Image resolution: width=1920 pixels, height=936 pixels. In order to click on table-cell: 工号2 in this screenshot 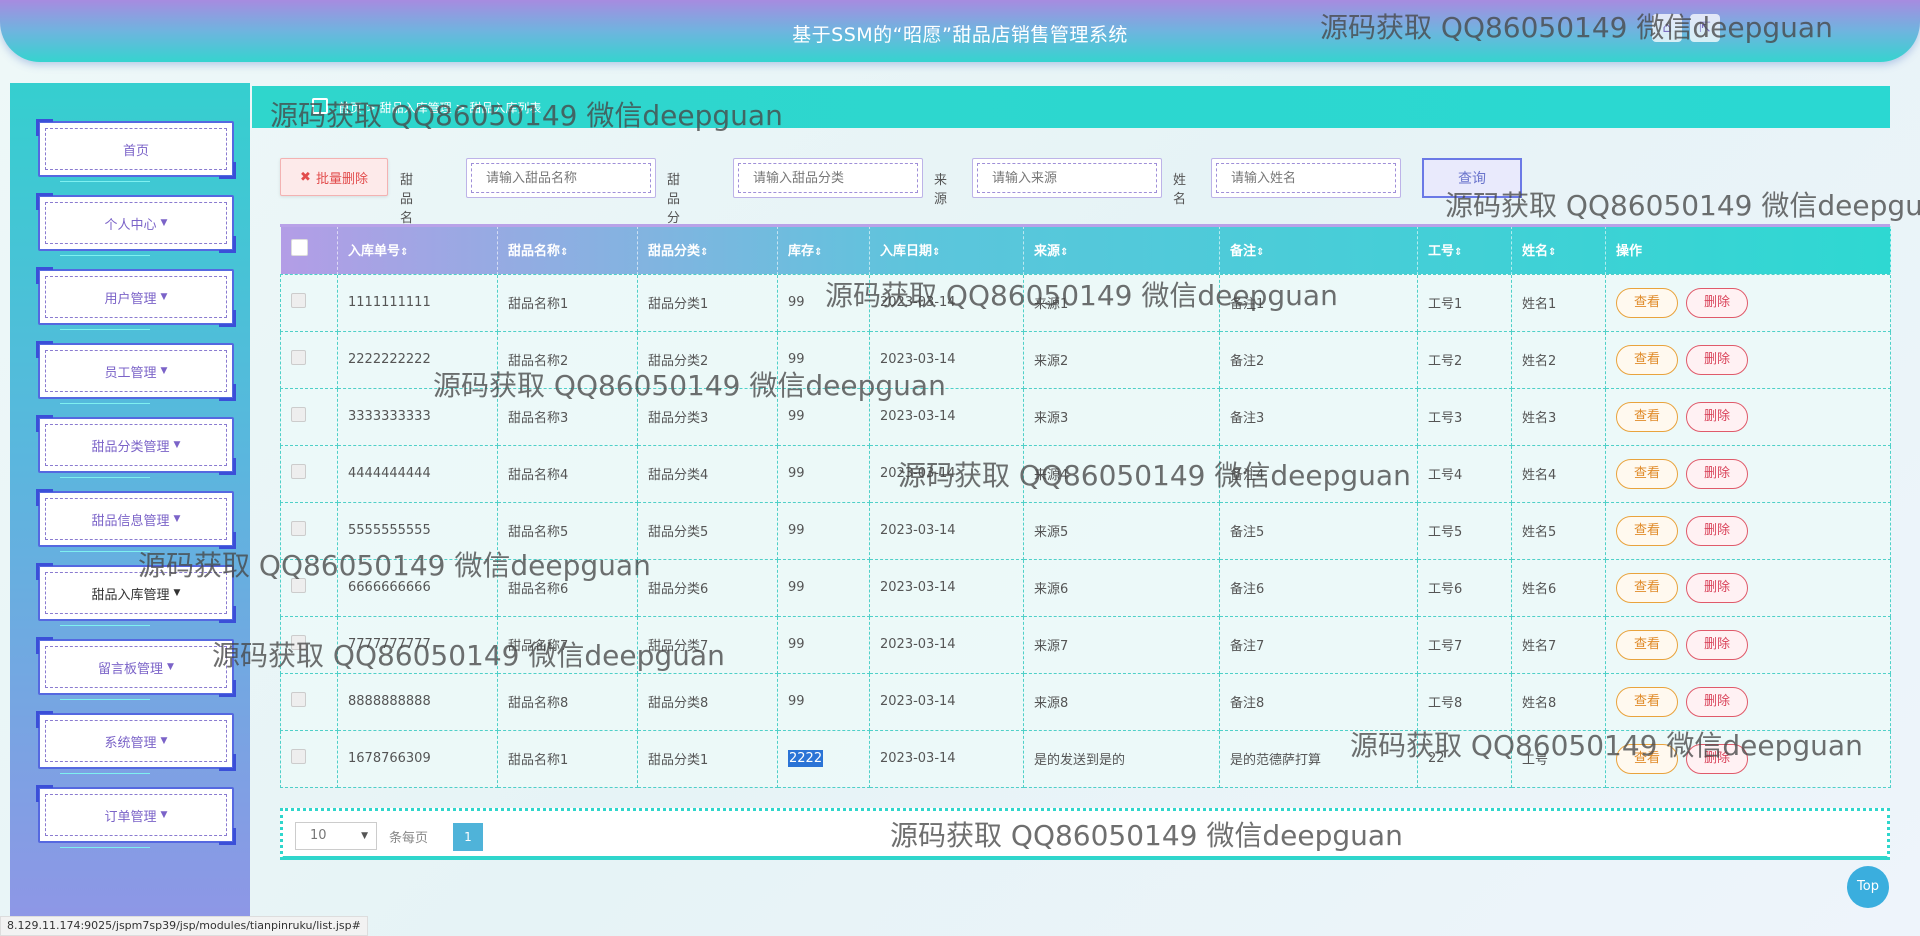, I will do `click(1464, 359)`.